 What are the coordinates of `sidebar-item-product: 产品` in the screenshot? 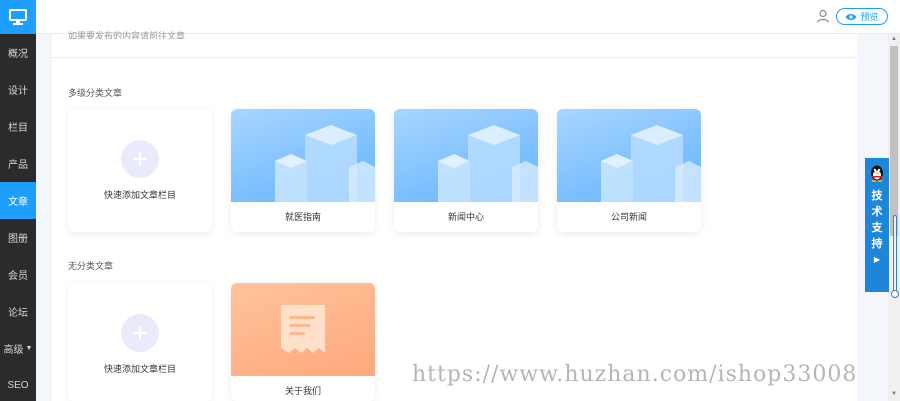 It's located at (18, 163).